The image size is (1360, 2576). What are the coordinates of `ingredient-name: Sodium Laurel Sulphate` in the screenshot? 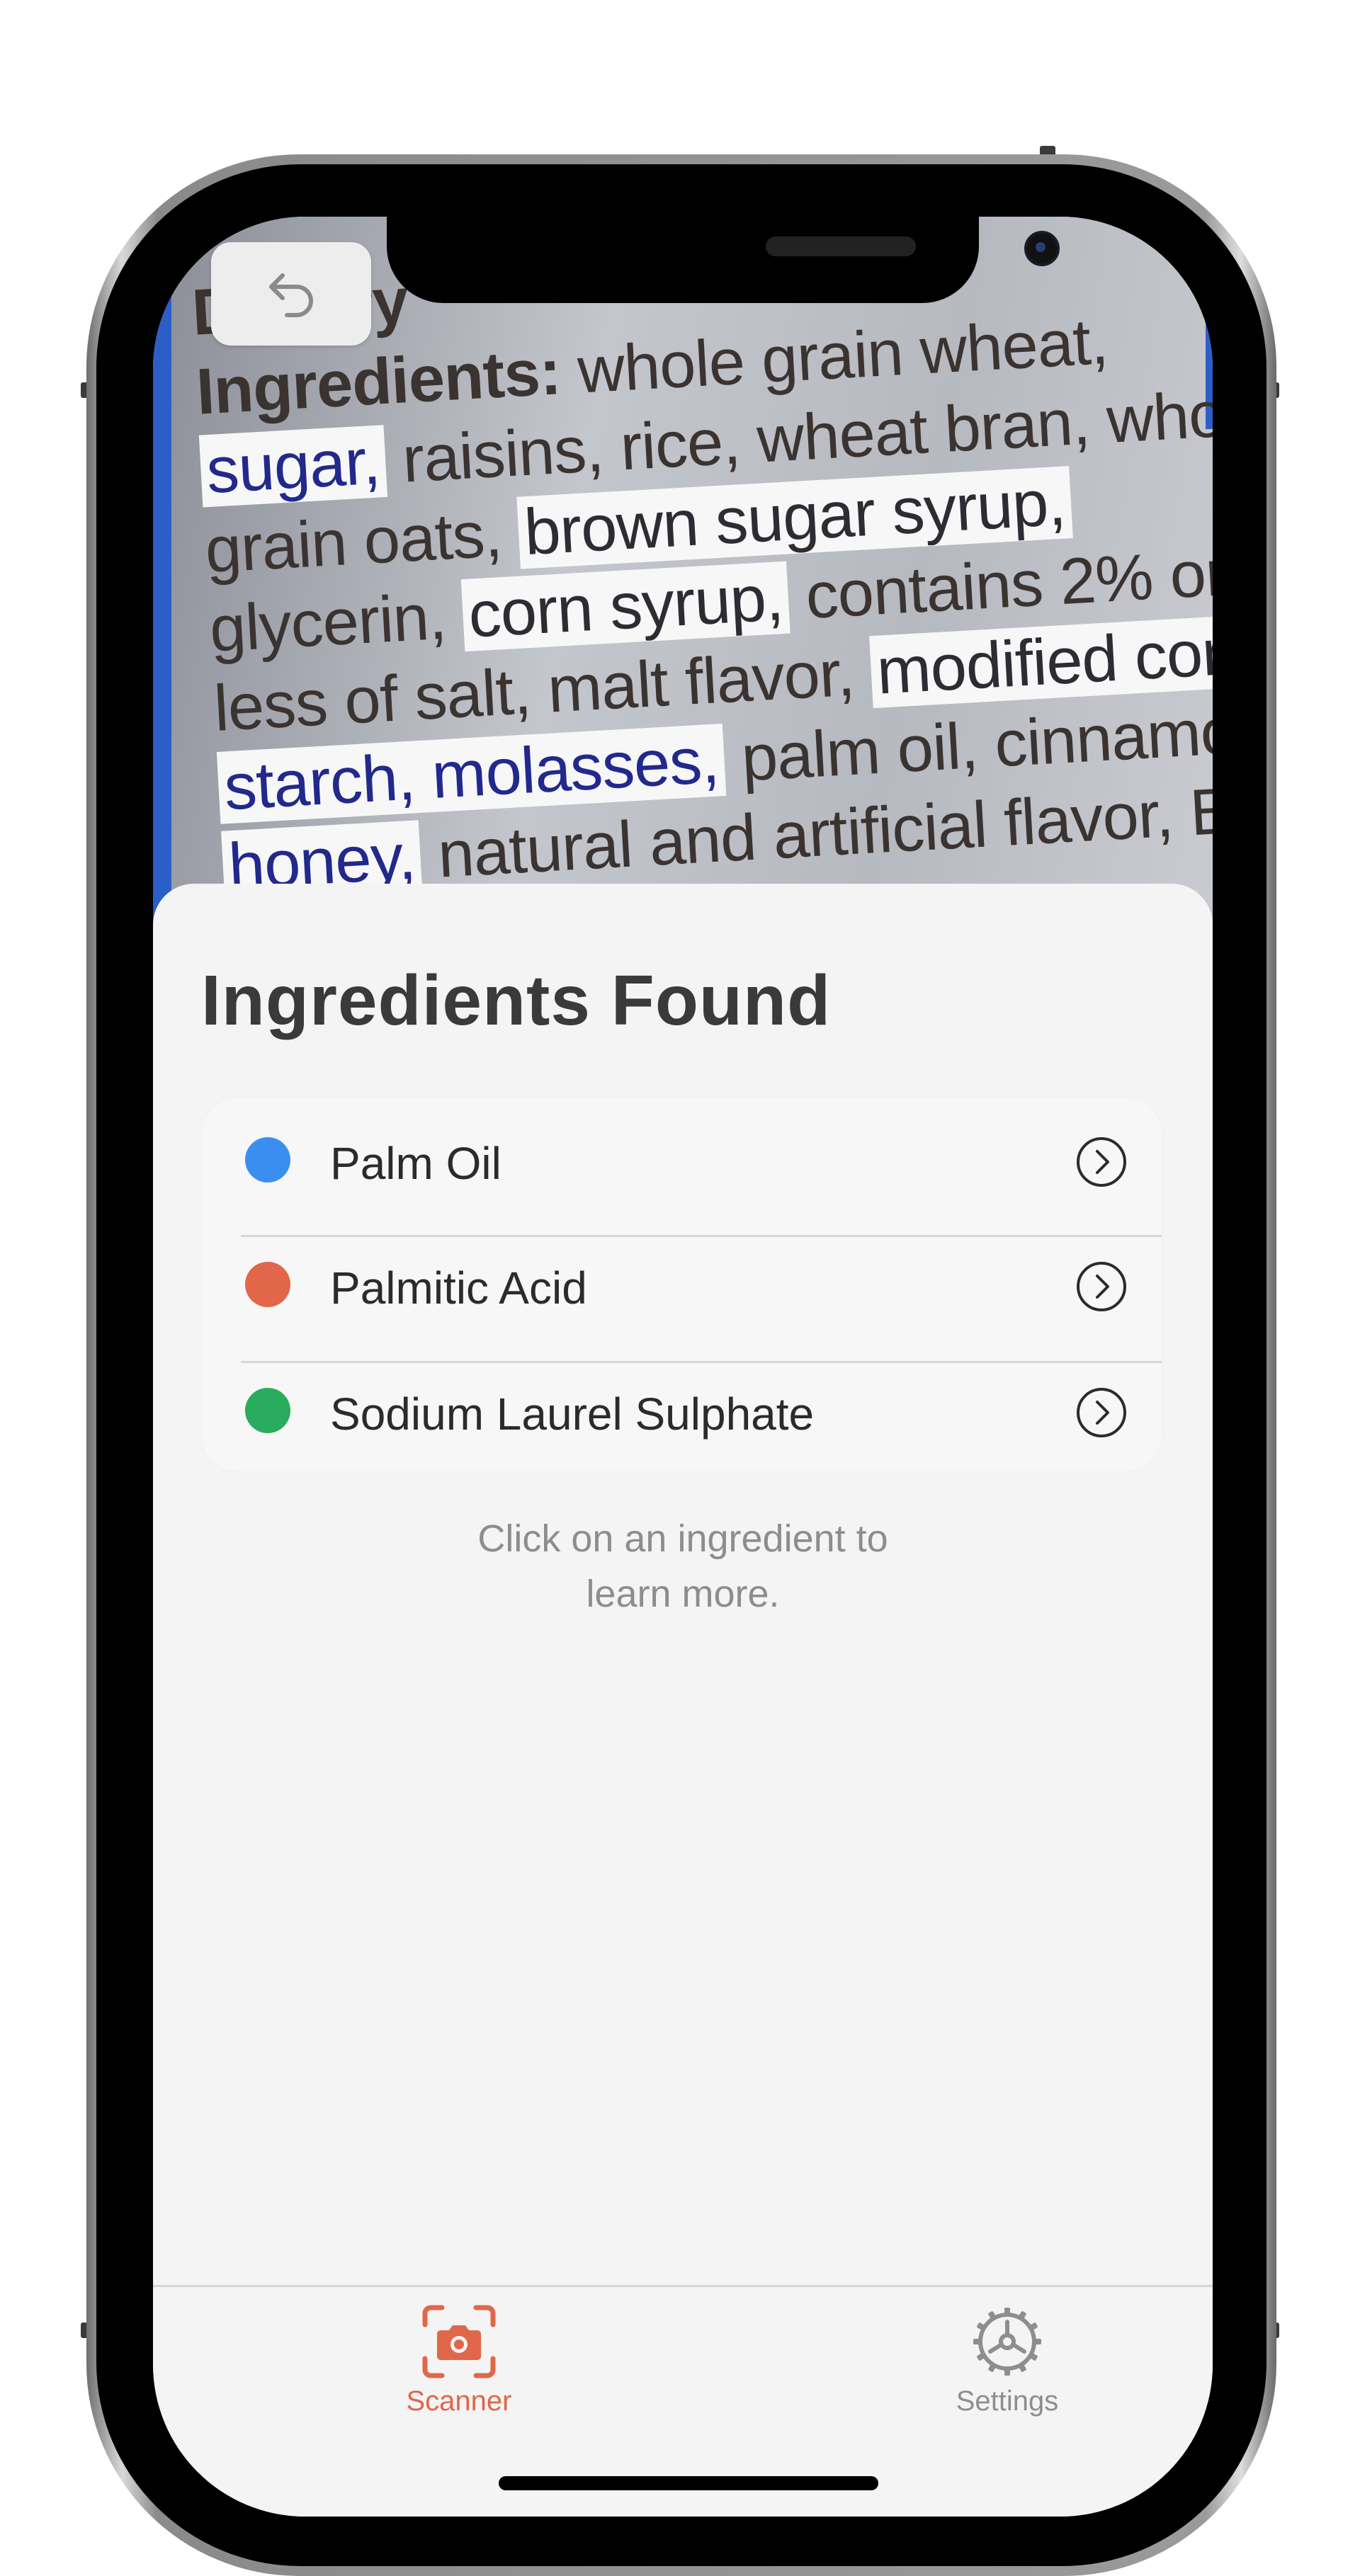 It's located at (572, 1414).